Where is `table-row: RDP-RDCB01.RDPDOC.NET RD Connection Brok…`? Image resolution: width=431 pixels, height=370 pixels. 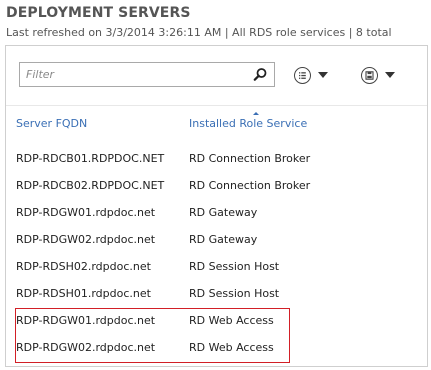
table-row: RDP-RDCB01.RDPDOC.NET RD Connection Brok… is located at coordinates (216, 158).